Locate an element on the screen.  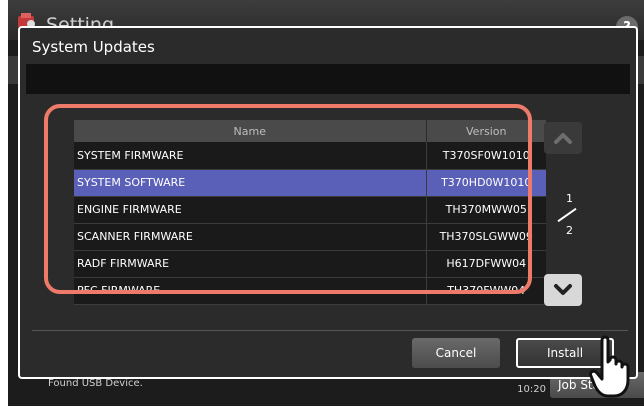
table-row: SYSTEM FIRMWARE T370SF0W1010 is located at coordinates (310, 156).